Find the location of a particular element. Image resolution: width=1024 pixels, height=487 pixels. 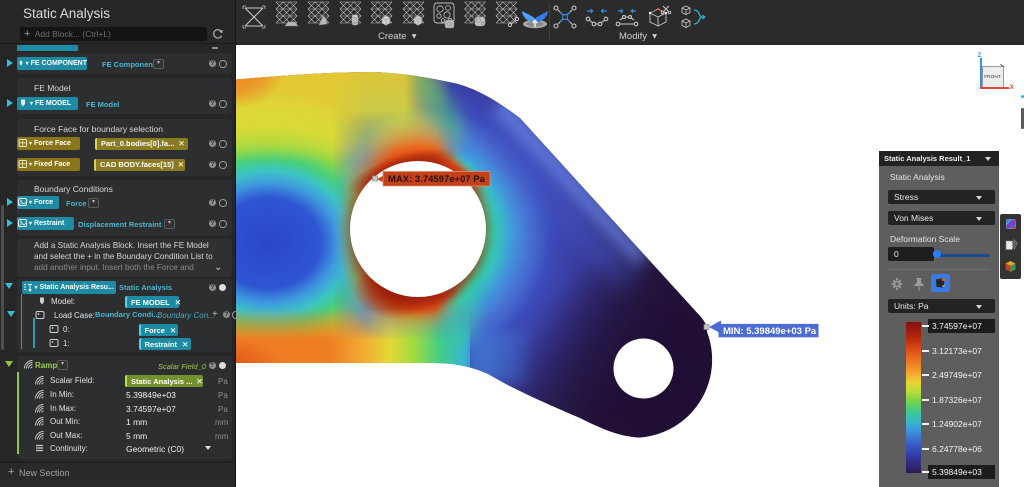

svg-text: MIN: 5.39849e+03 Pa is located at coordinates (770, 331).